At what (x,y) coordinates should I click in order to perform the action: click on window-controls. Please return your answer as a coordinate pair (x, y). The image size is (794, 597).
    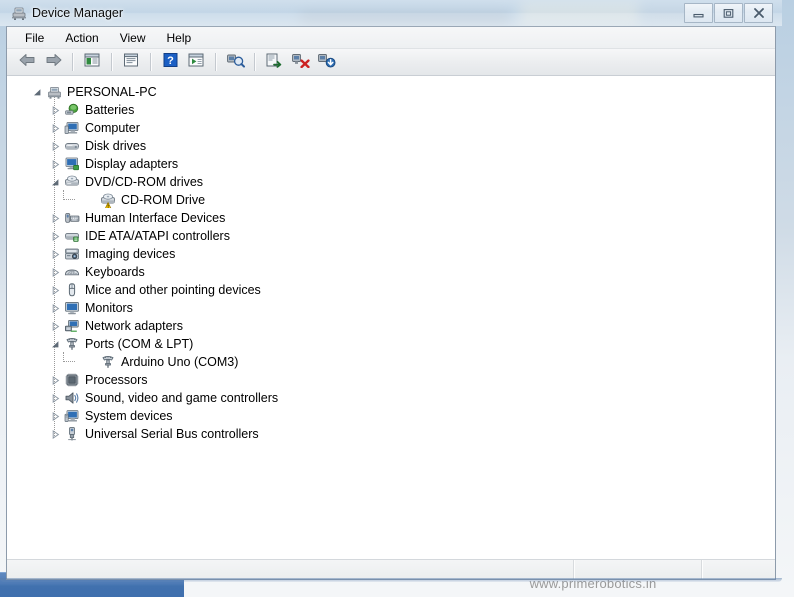
    Looking at the image, I should click on (728, 13).